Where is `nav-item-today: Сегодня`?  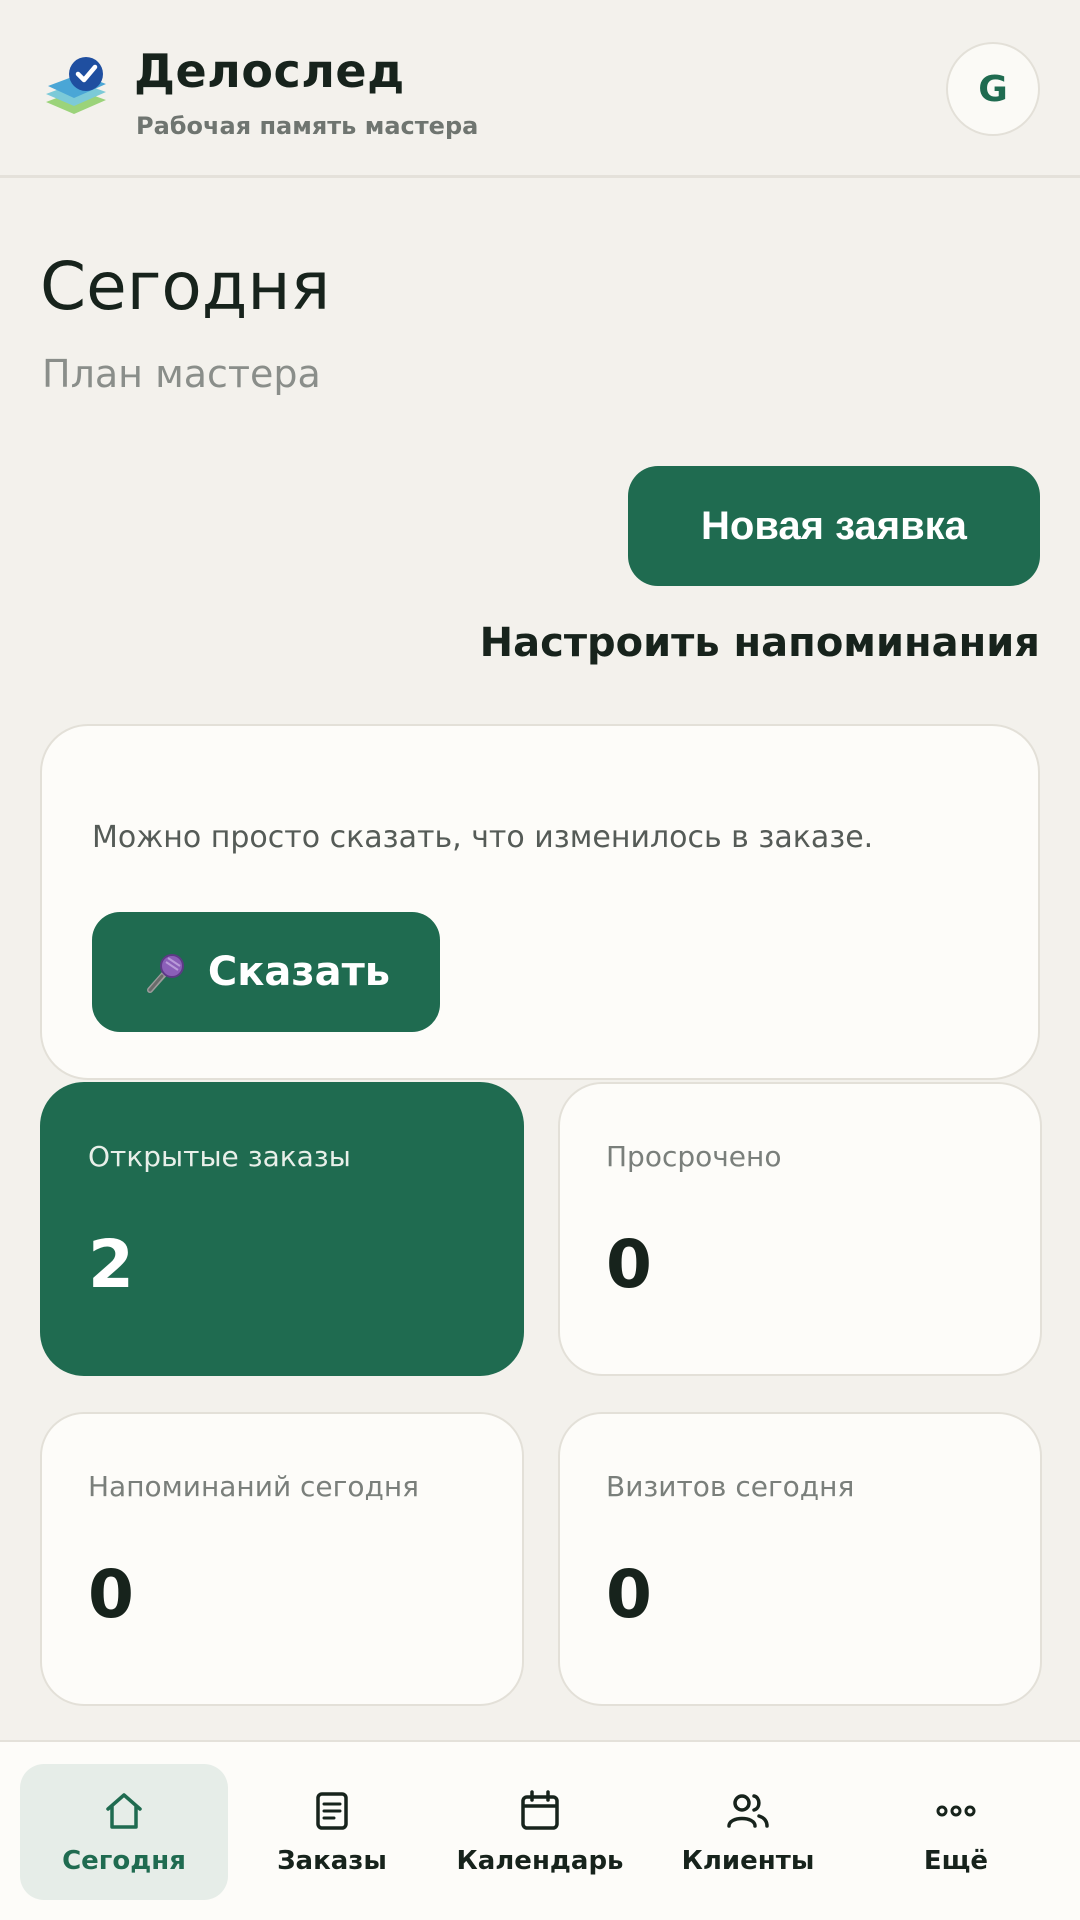
nav-item-today: Сегодня is located at coordinates (124, 1832).